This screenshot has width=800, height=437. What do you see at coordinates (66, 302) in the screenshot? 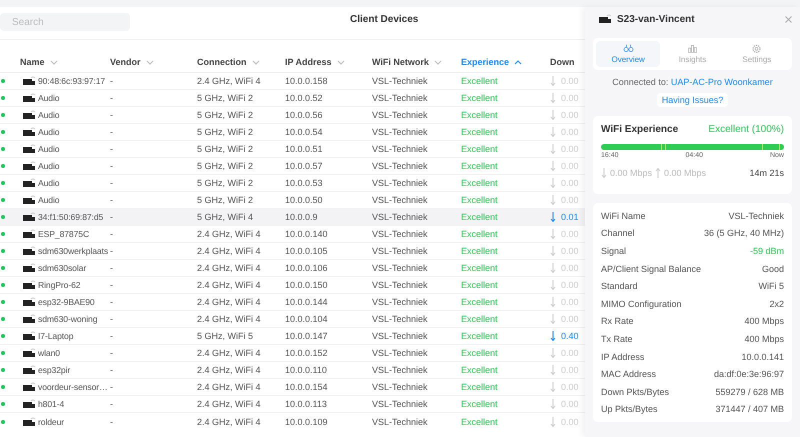
I see `device-name: esp32-9BAE90` at bounding box center [66, 302].